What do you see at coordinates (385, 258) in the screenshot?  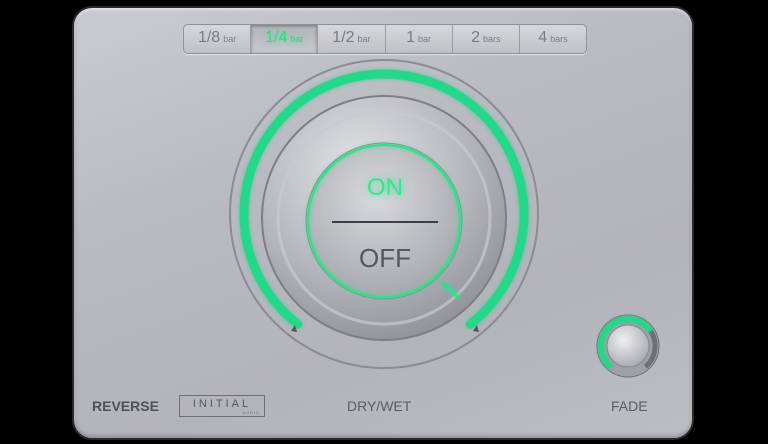 I see `off-button: OFF` at bounding box center [385, 258].